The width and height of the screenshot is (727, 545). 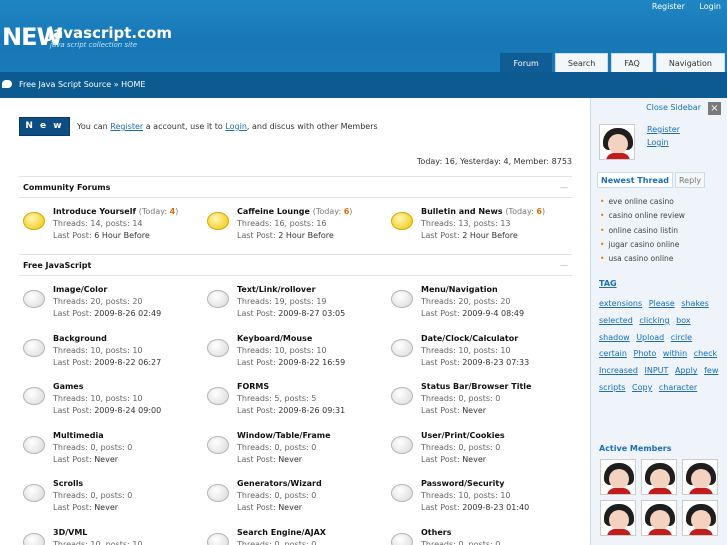 I want to click on forum-title-text: Image/Color, so click(x=80, y=289).